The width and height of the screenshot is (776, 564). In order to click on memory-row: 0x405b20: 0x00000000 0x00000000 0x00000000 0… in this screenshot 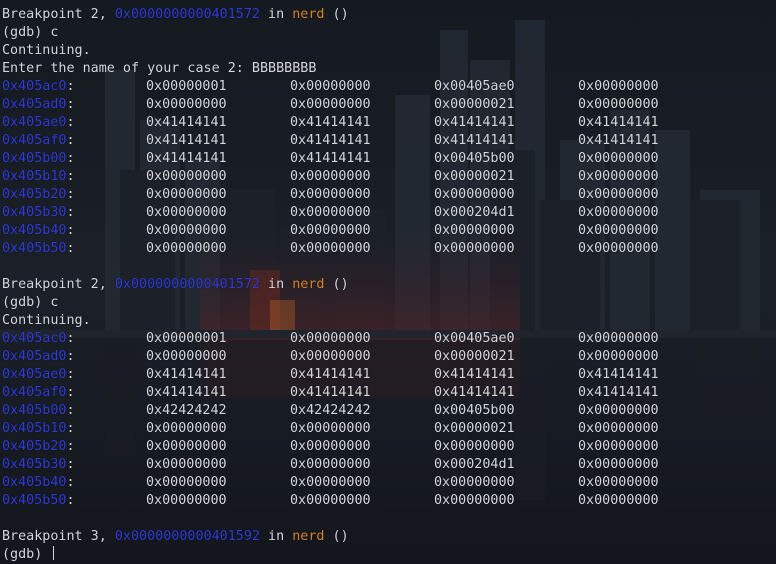, I will do `click(362, 447)`.